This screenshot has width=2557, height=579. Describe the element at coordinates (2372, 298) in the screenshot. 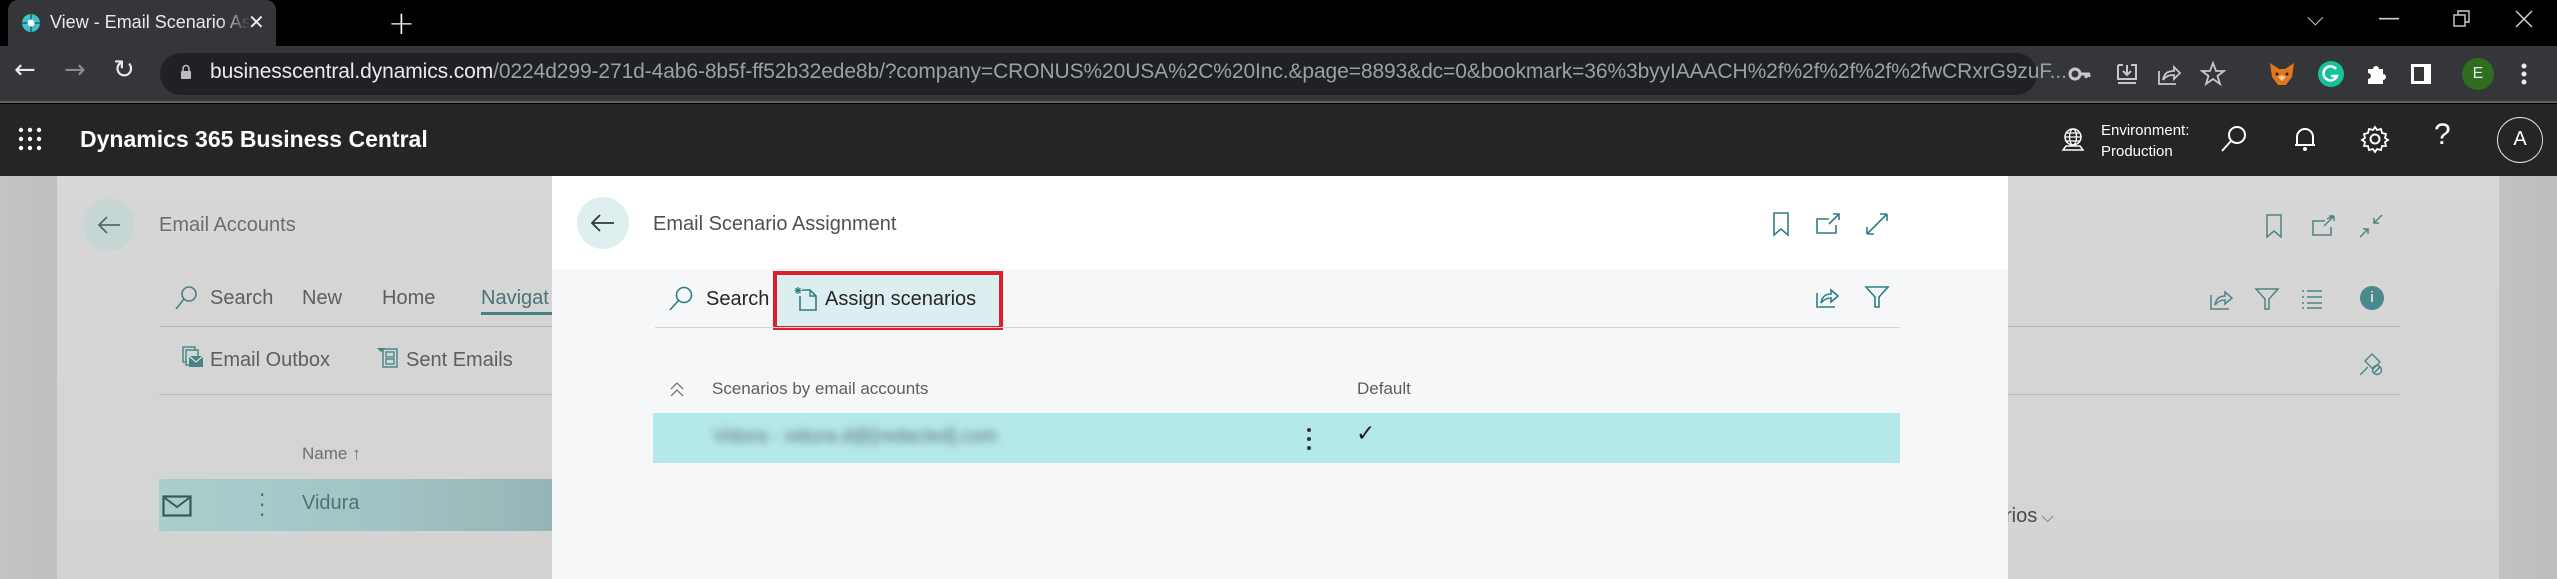

I see `info-icon: i` at that location.